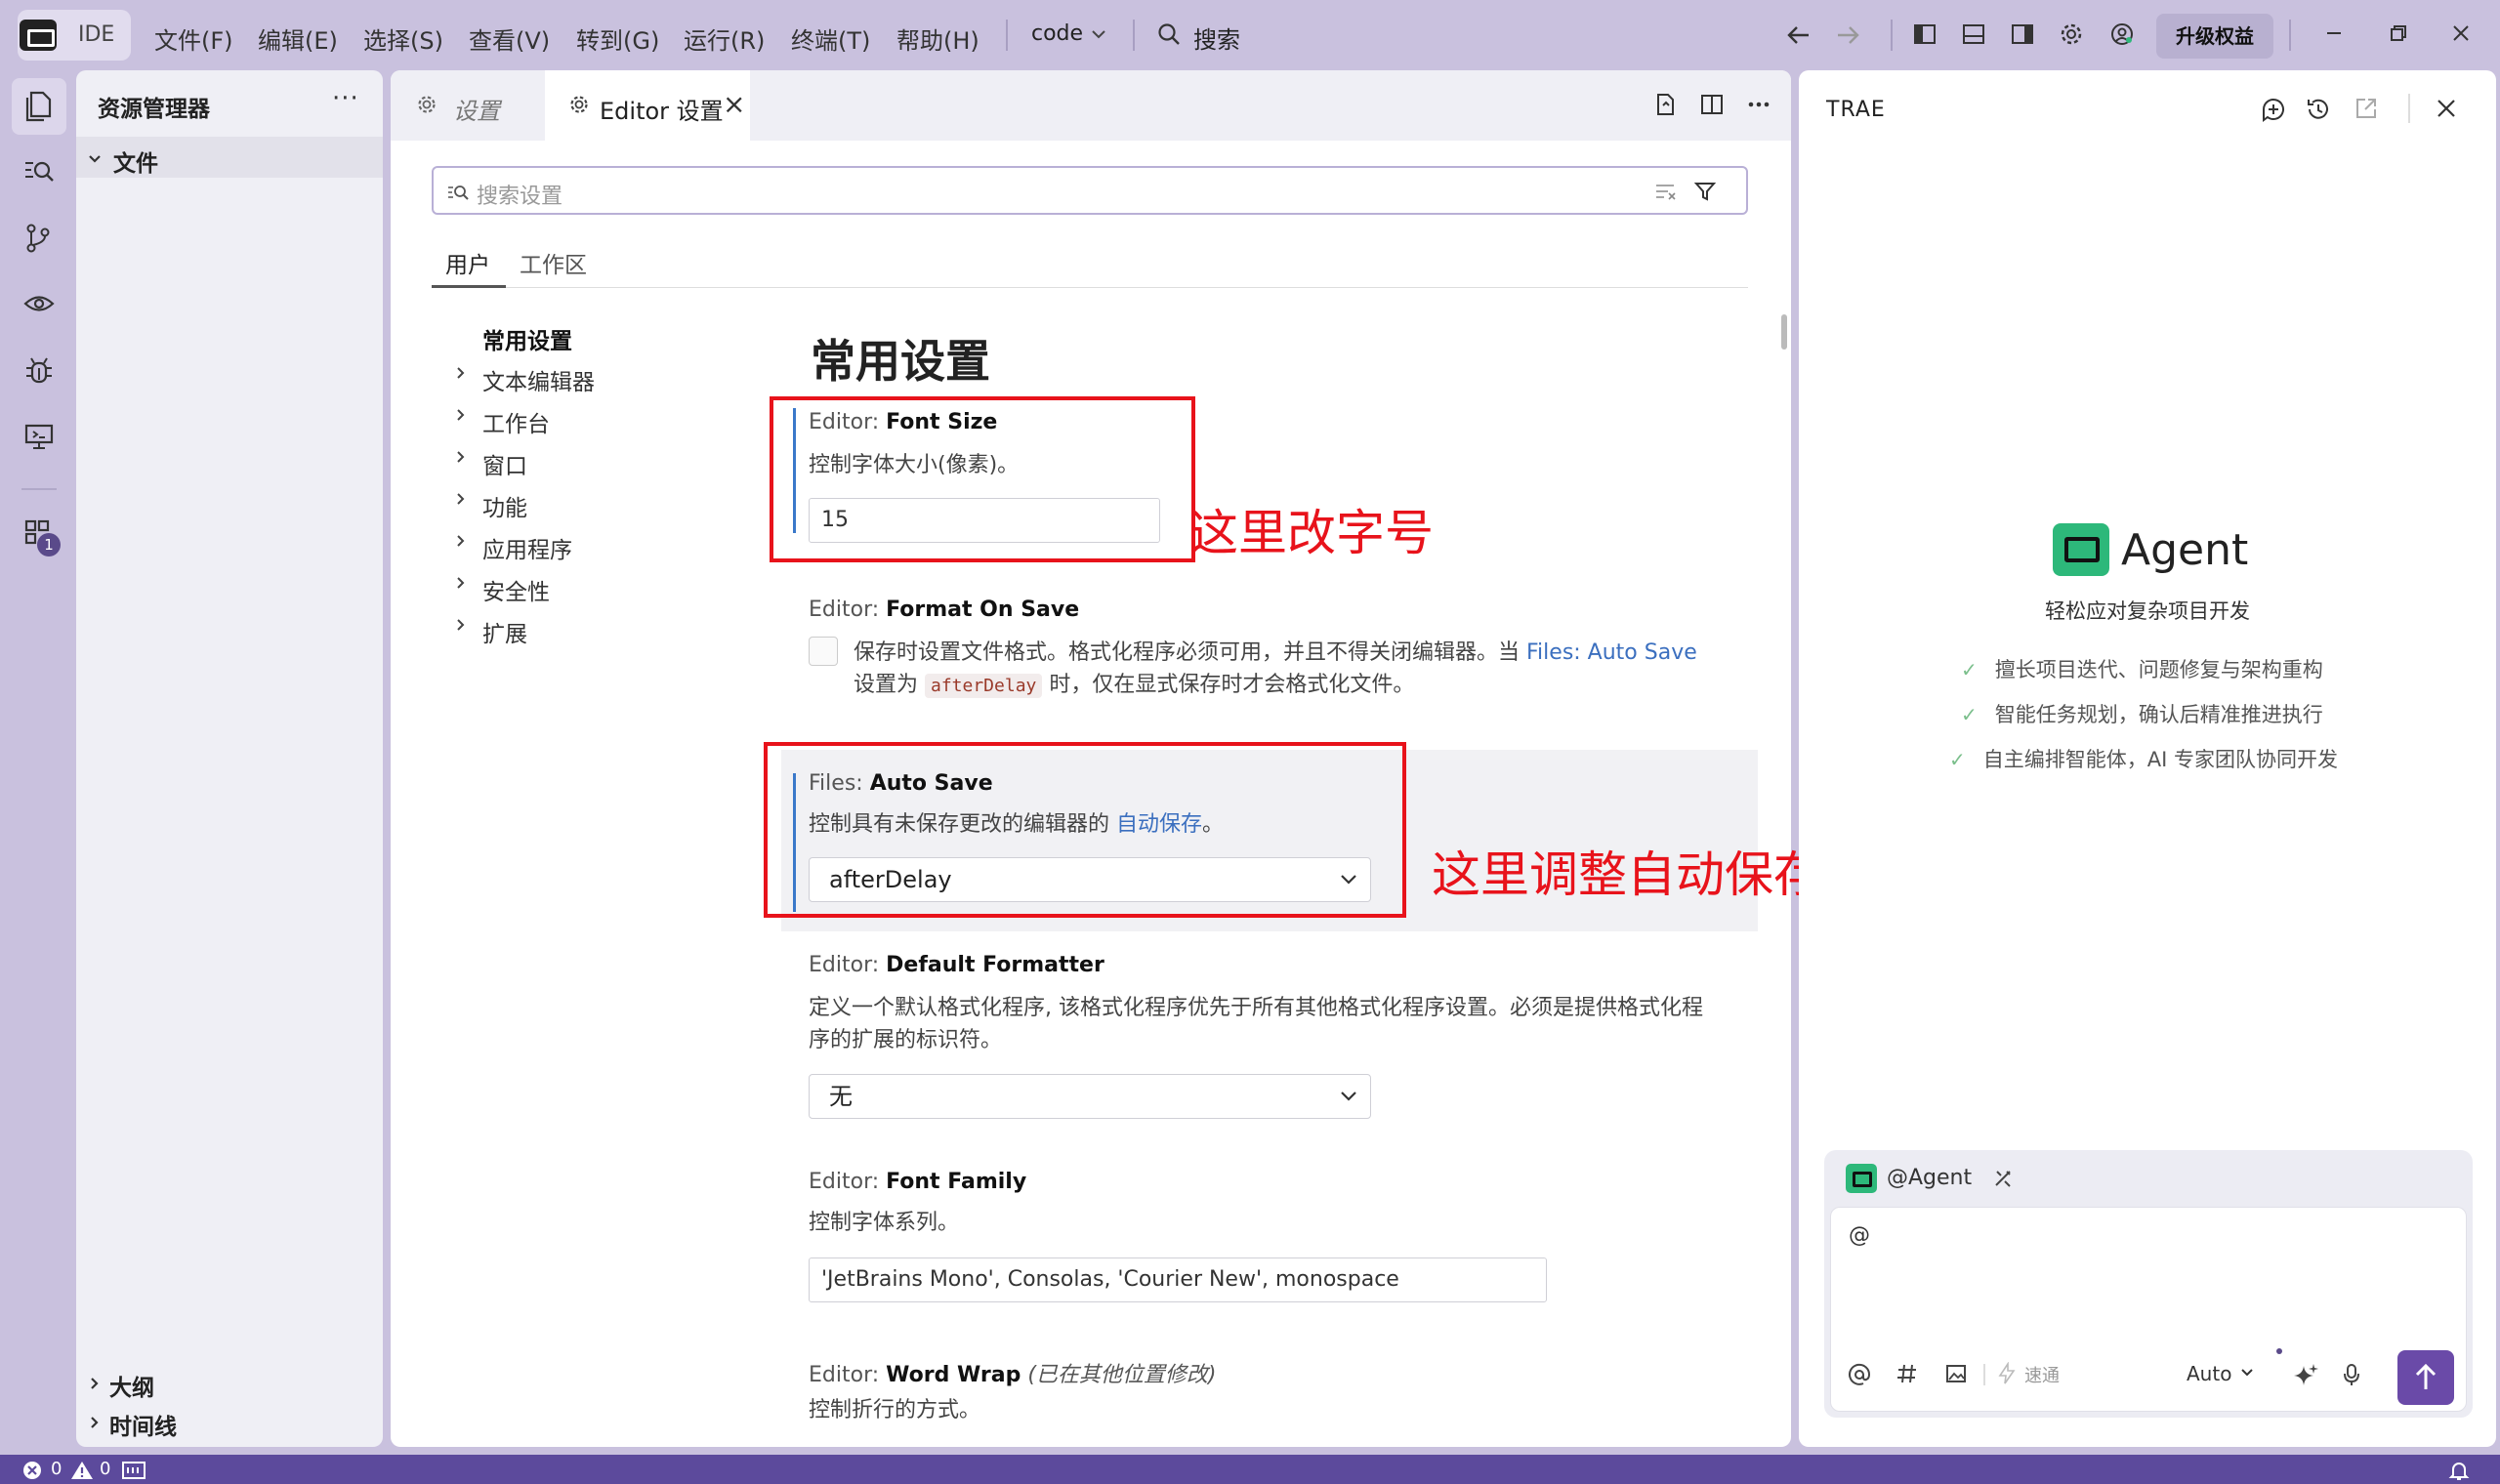  I want to click on tab-editor-settings: Editor 设置 ×, so click(647, 106).